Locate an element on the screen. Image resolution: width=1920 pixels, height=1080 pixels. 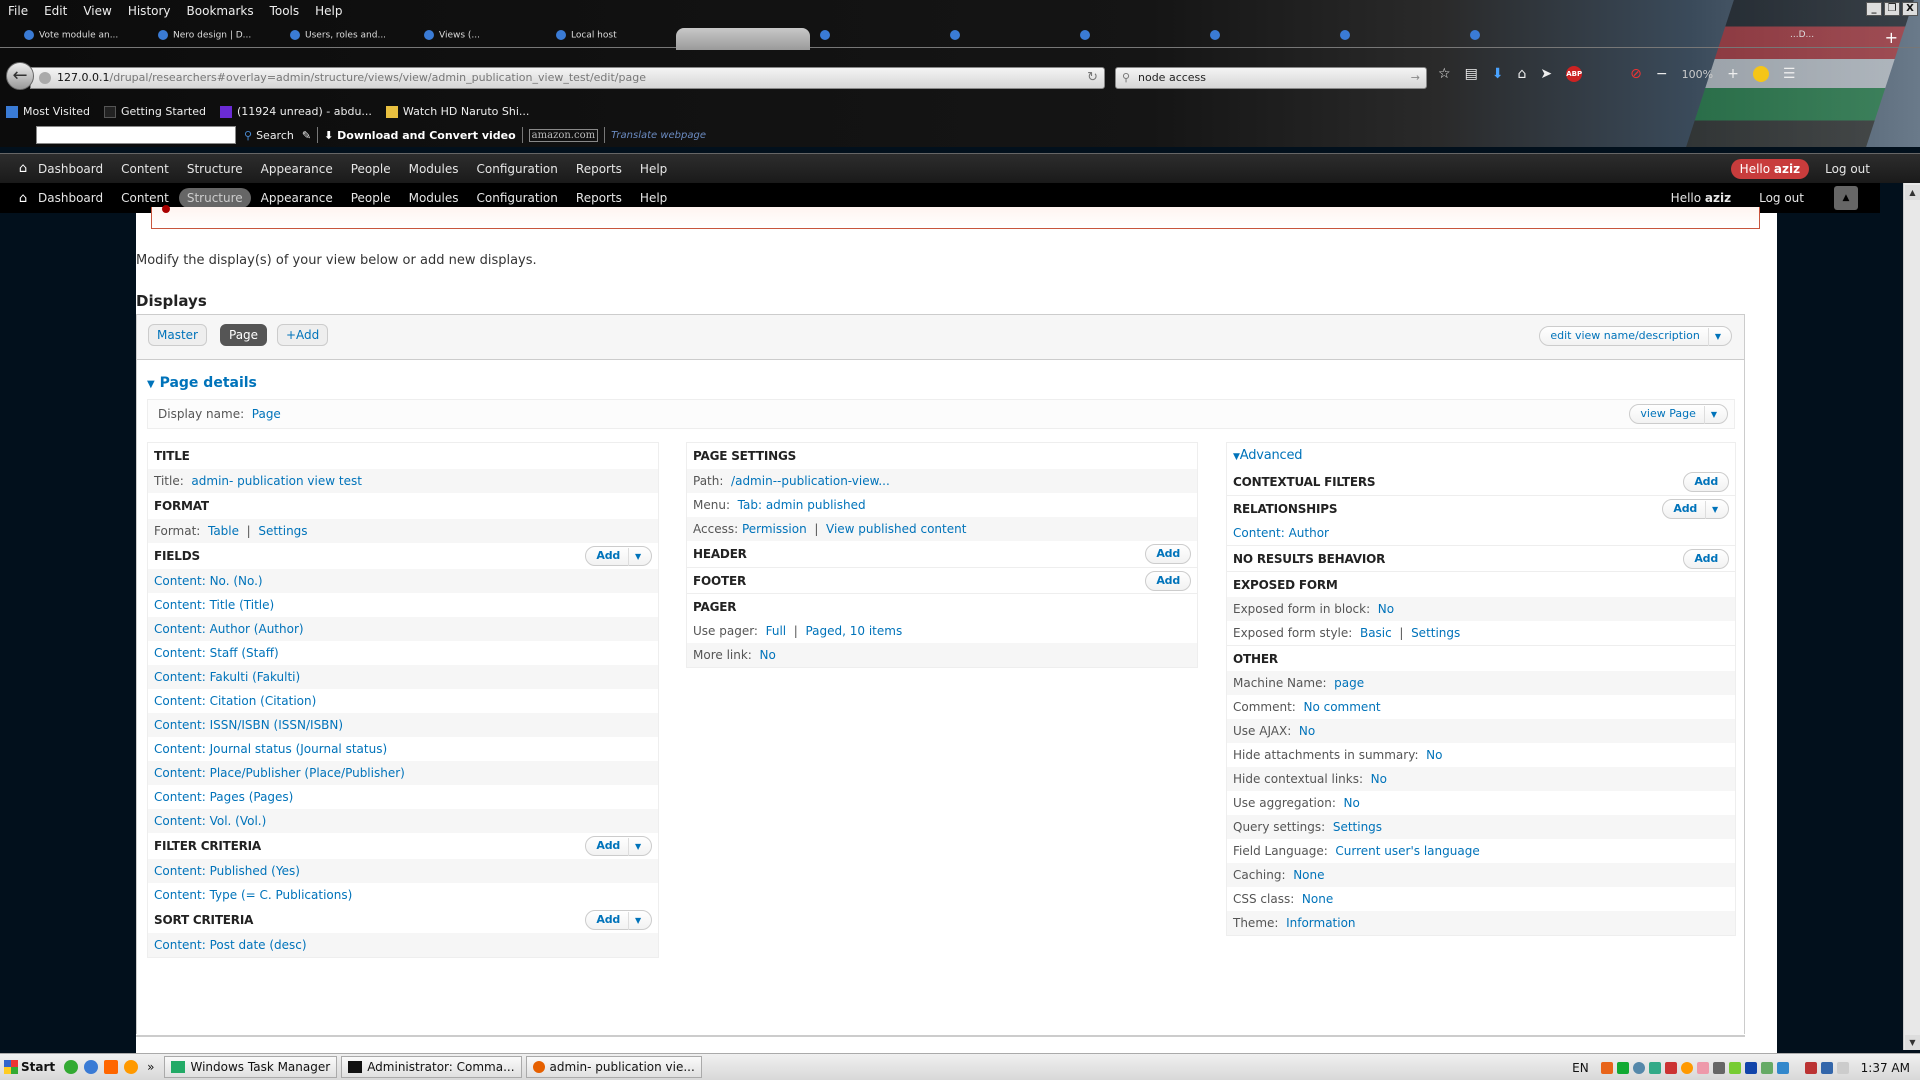
browser-tab: Local host is located at coordinates (611, 37).